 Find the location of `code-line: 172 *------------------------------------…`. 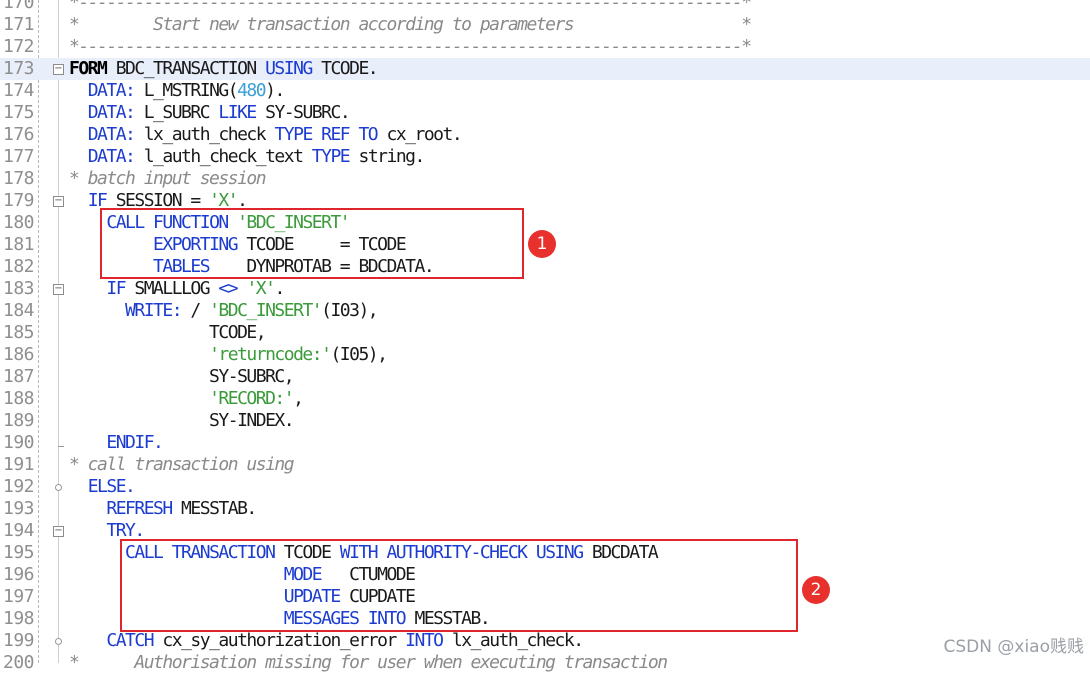

code-line: 172 *------------------------------------… is located at coordinates (545, 47).